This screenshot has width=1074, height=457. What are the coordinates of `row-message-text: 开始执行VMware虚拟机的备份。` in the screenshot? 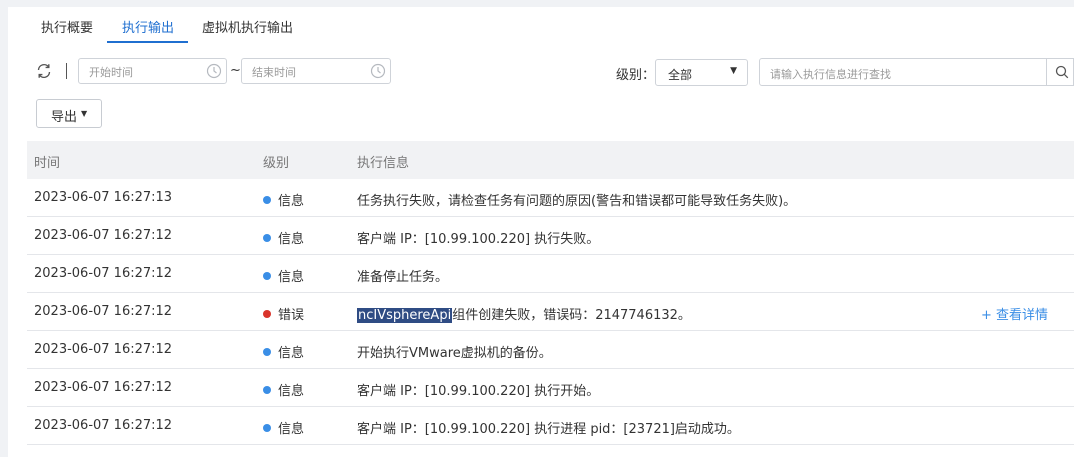 It's located at (454, 353).